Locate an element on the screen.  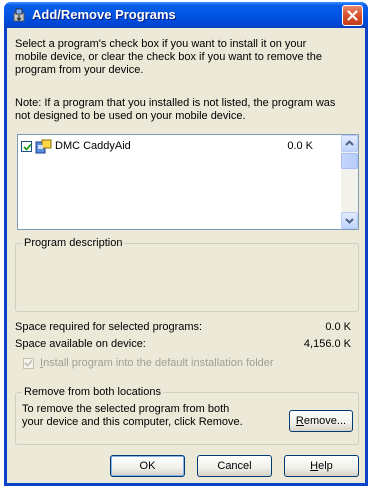
scroll-up-button is located at coordinates (349, 143).